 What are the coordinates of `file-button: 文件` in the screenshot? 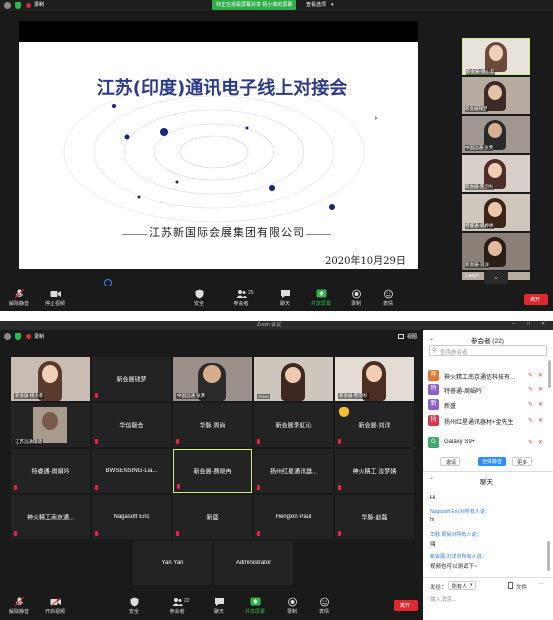 It's located at (521, 587).